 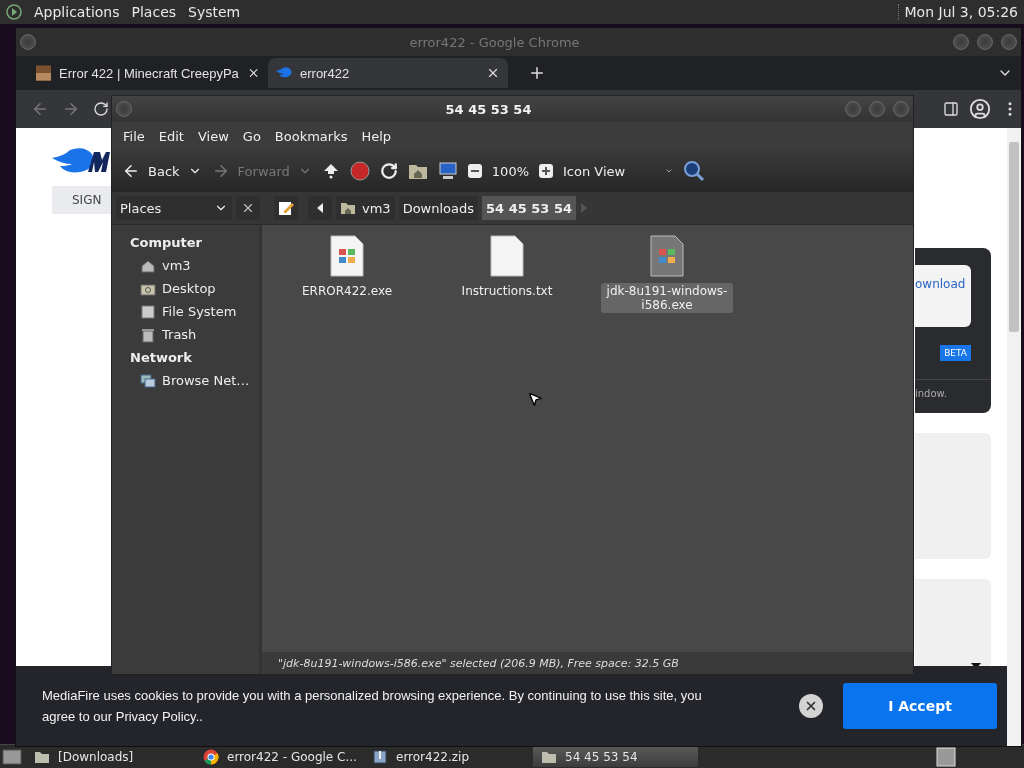 What do you see at coordinates (174, 208) in the screenshot?
I see `places-dropdown: Places` at bounding box center [174, 208].